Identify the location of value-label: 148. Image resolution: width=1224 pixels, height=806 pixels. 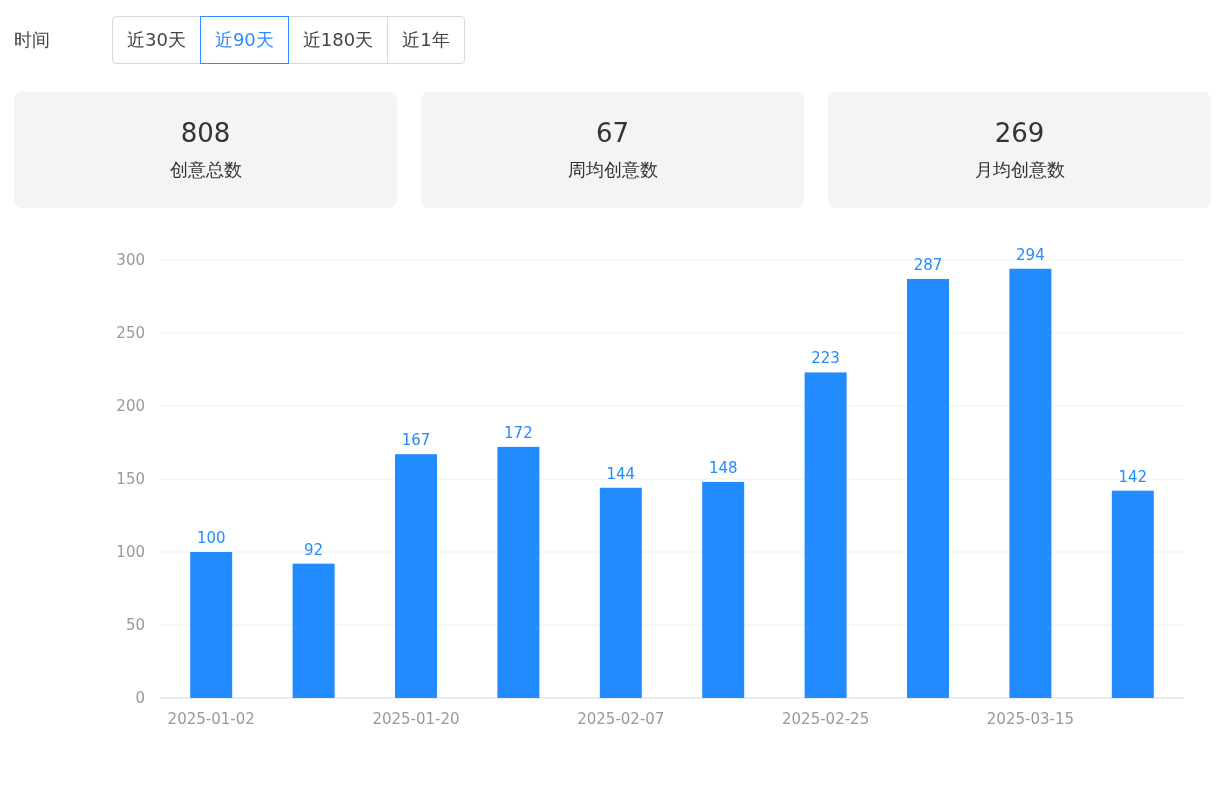
(723, 467).